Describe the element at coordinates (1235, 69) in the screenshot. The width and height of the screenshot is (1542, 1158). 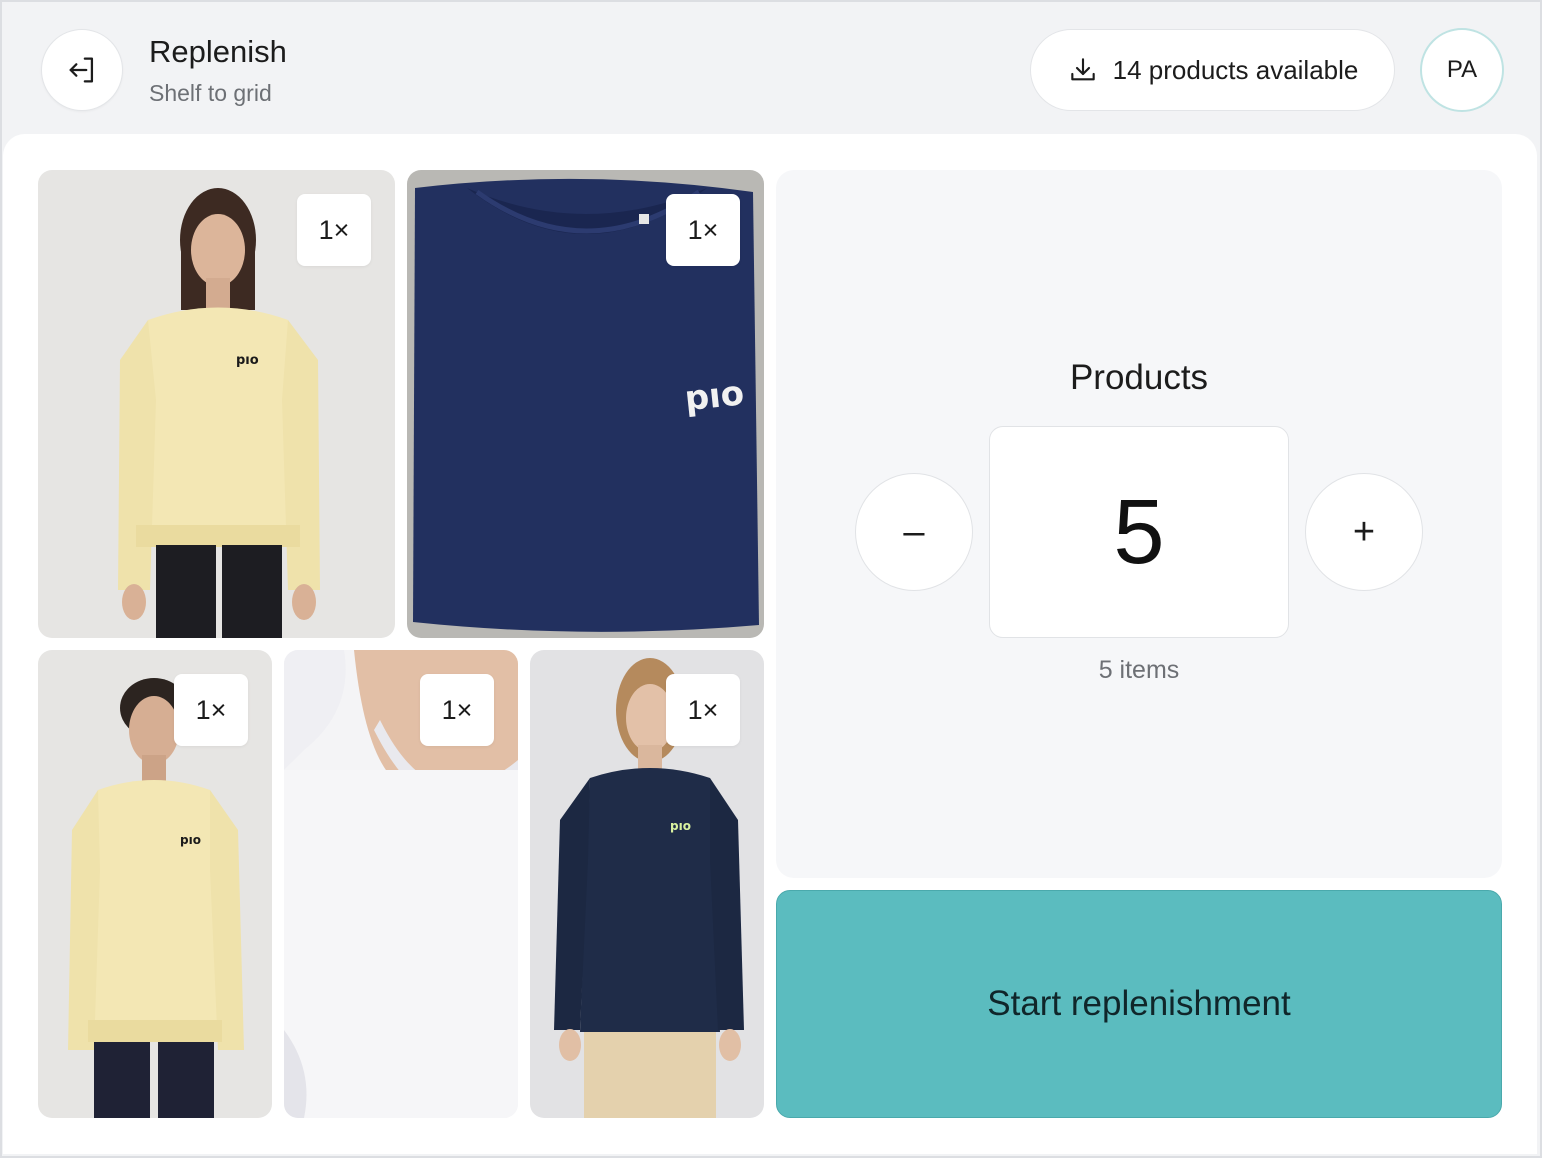
I see `products-available-label: 14 products available` at that location.